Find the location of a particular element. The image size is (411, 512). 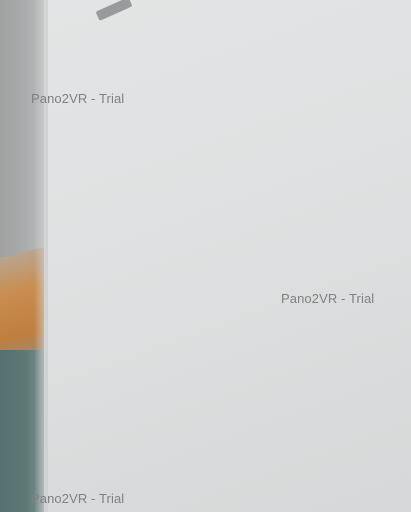

wall-corner-edge is located at coordinates (41, 256).